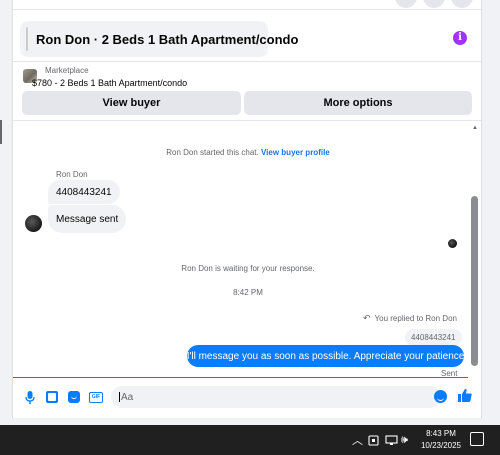  Describe the element at coordinates (441, 433) in the screenshot. I see `clock-time: 8:43 PM` at that location.